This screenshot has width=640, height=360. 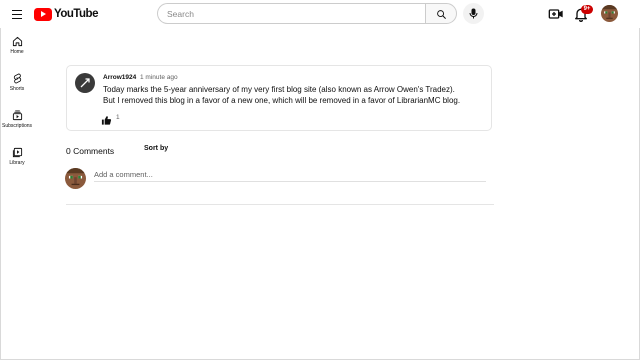 I want to click on search-input, so click(x=291, y=13).